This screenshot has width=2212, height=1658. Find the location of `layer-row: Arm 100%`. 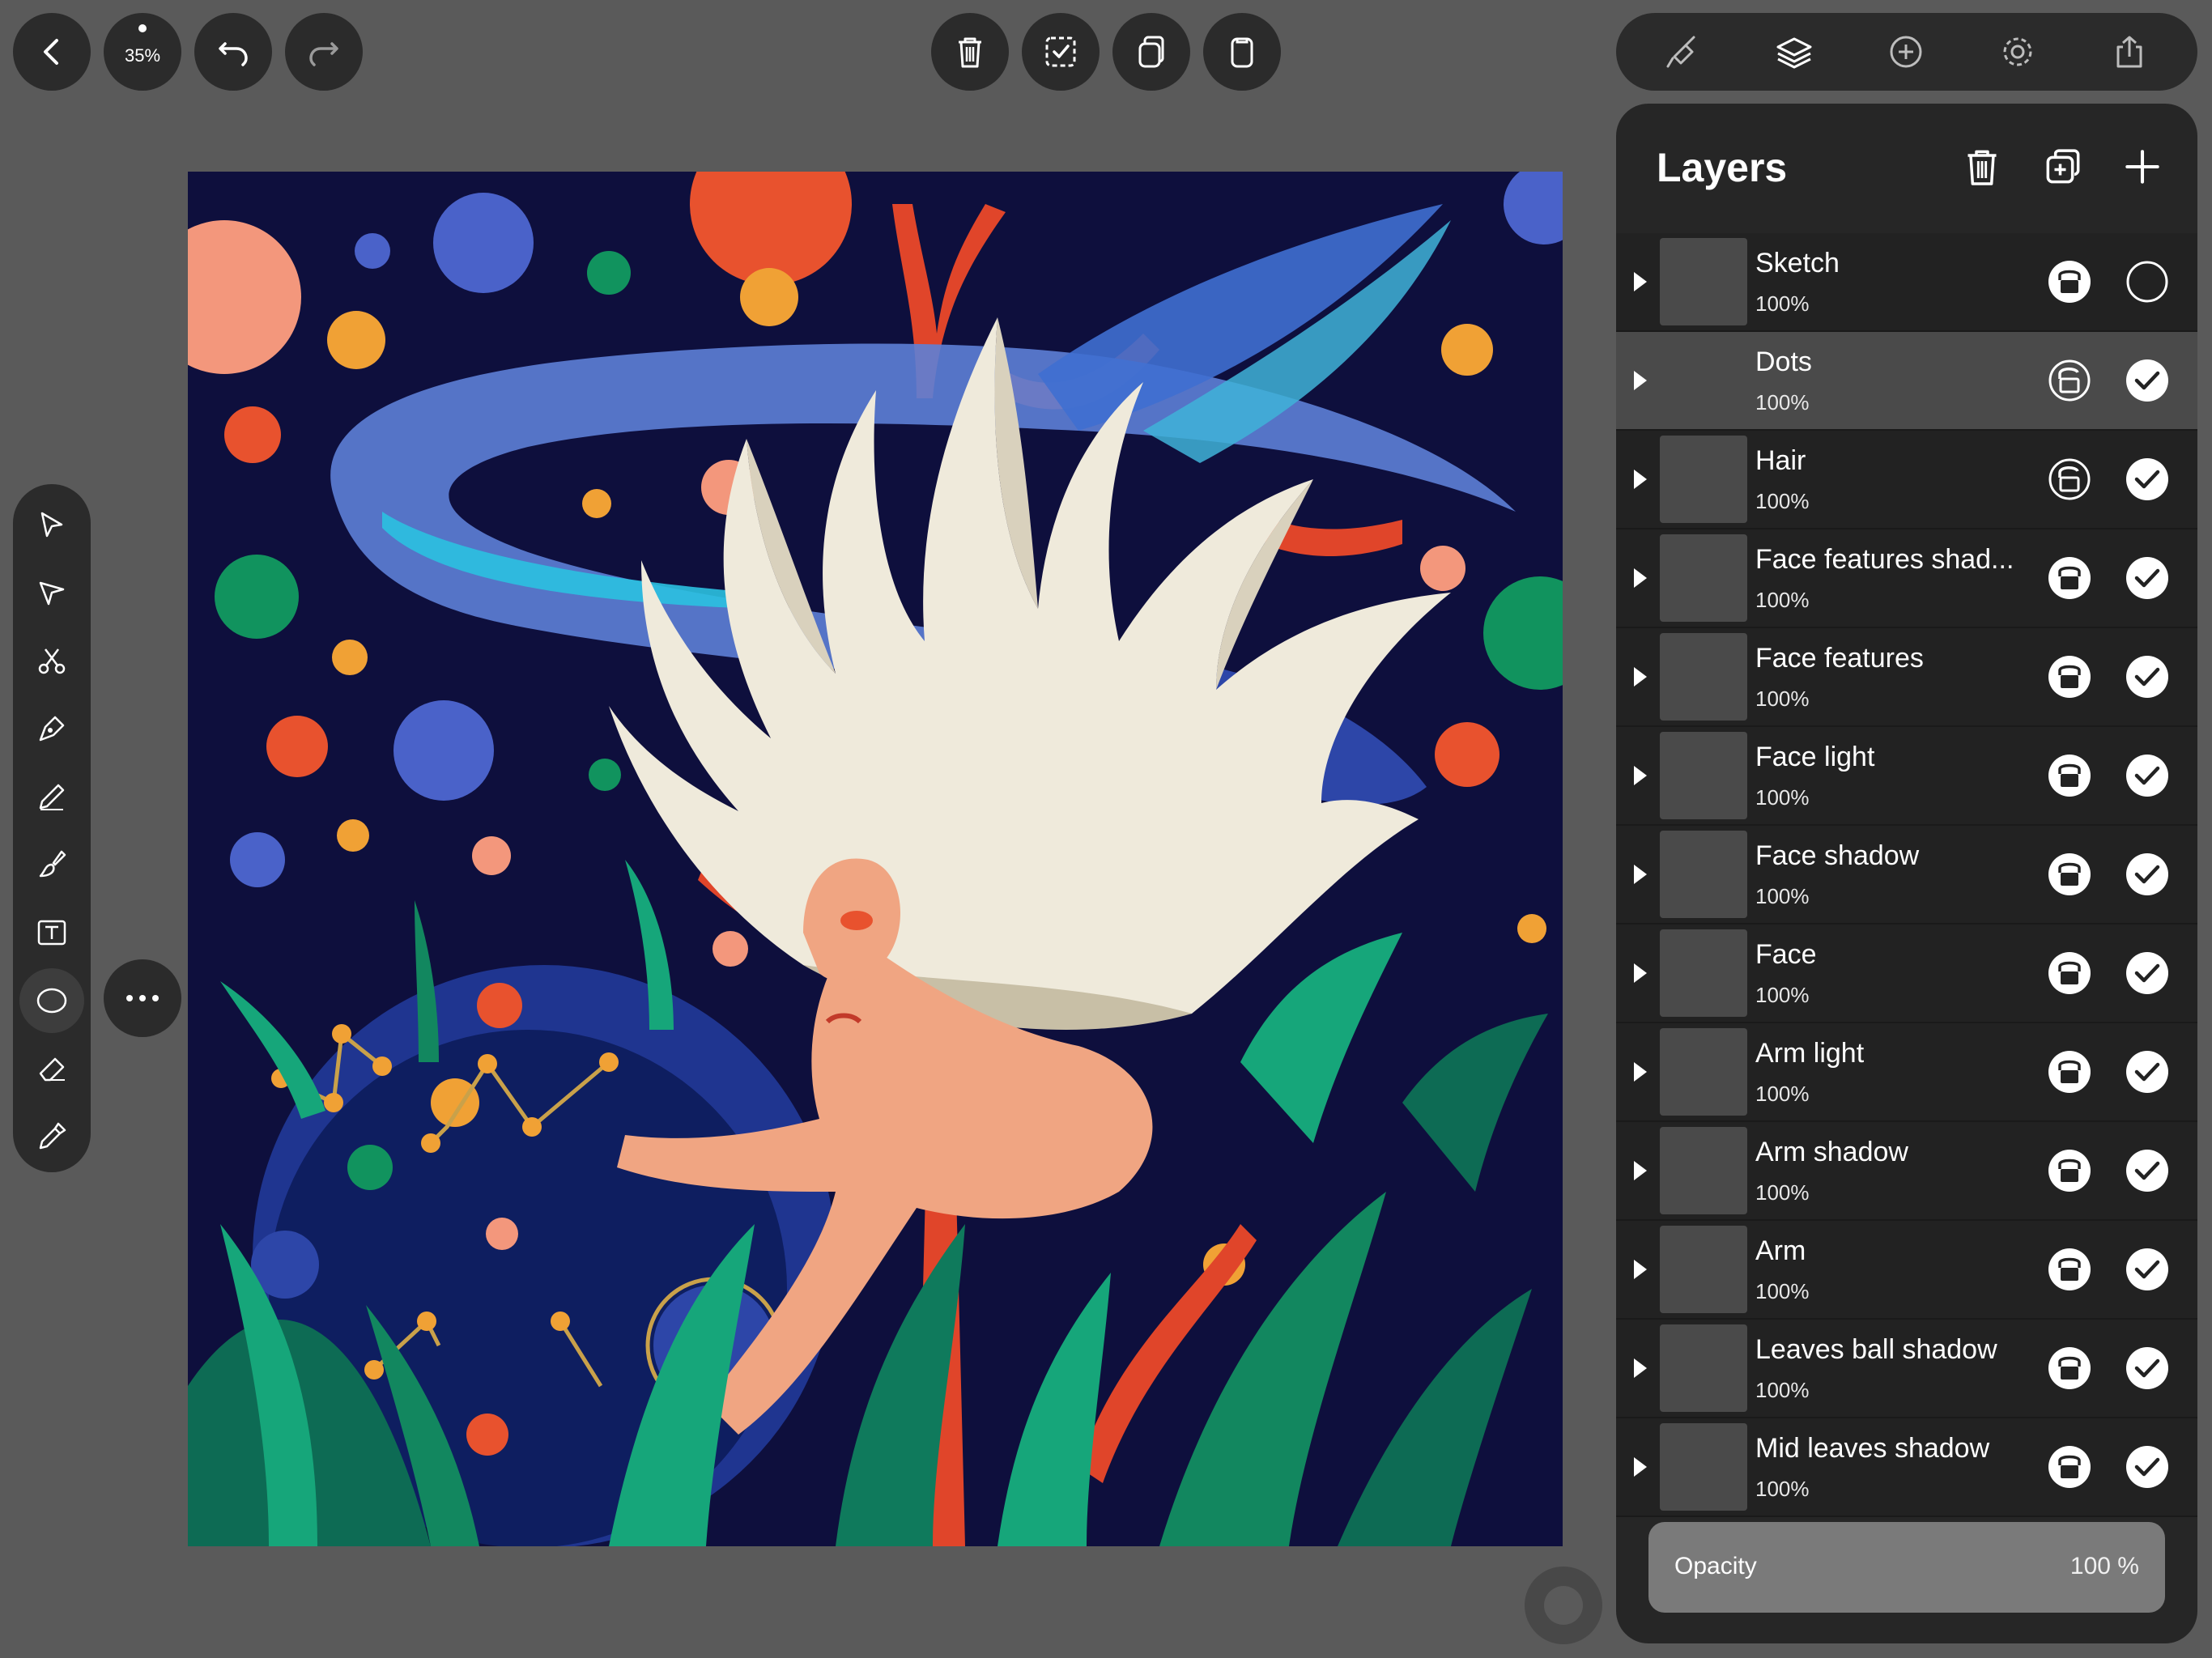

layer-row: Arm 100% is located at coordinates (1907, 1270).